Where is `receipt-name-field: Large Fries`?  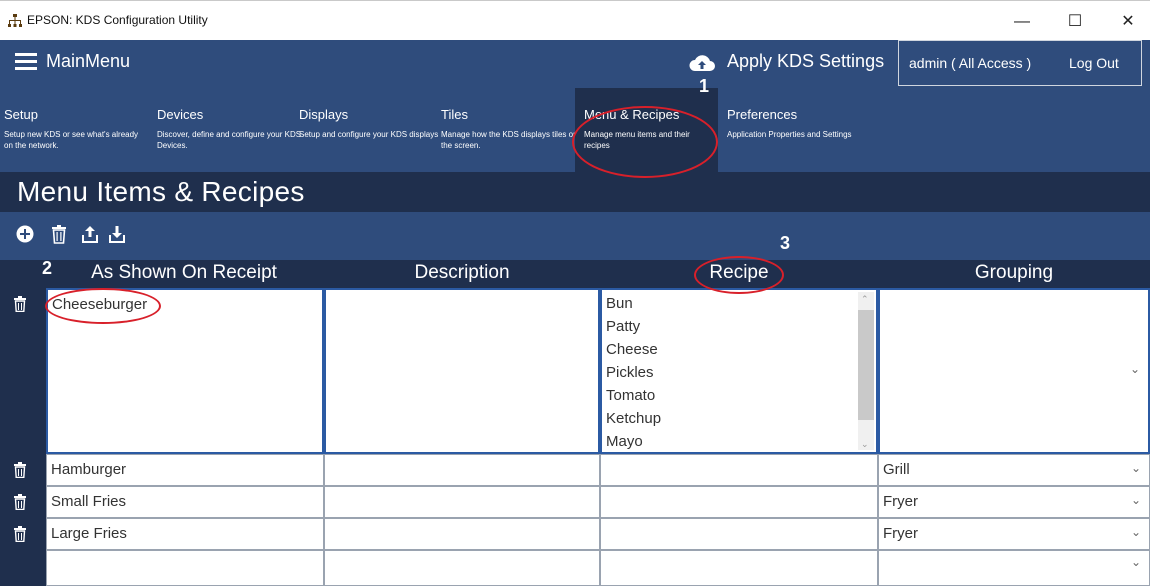
receipt-name-field: Large Fries is located at coordinates (185, 534).